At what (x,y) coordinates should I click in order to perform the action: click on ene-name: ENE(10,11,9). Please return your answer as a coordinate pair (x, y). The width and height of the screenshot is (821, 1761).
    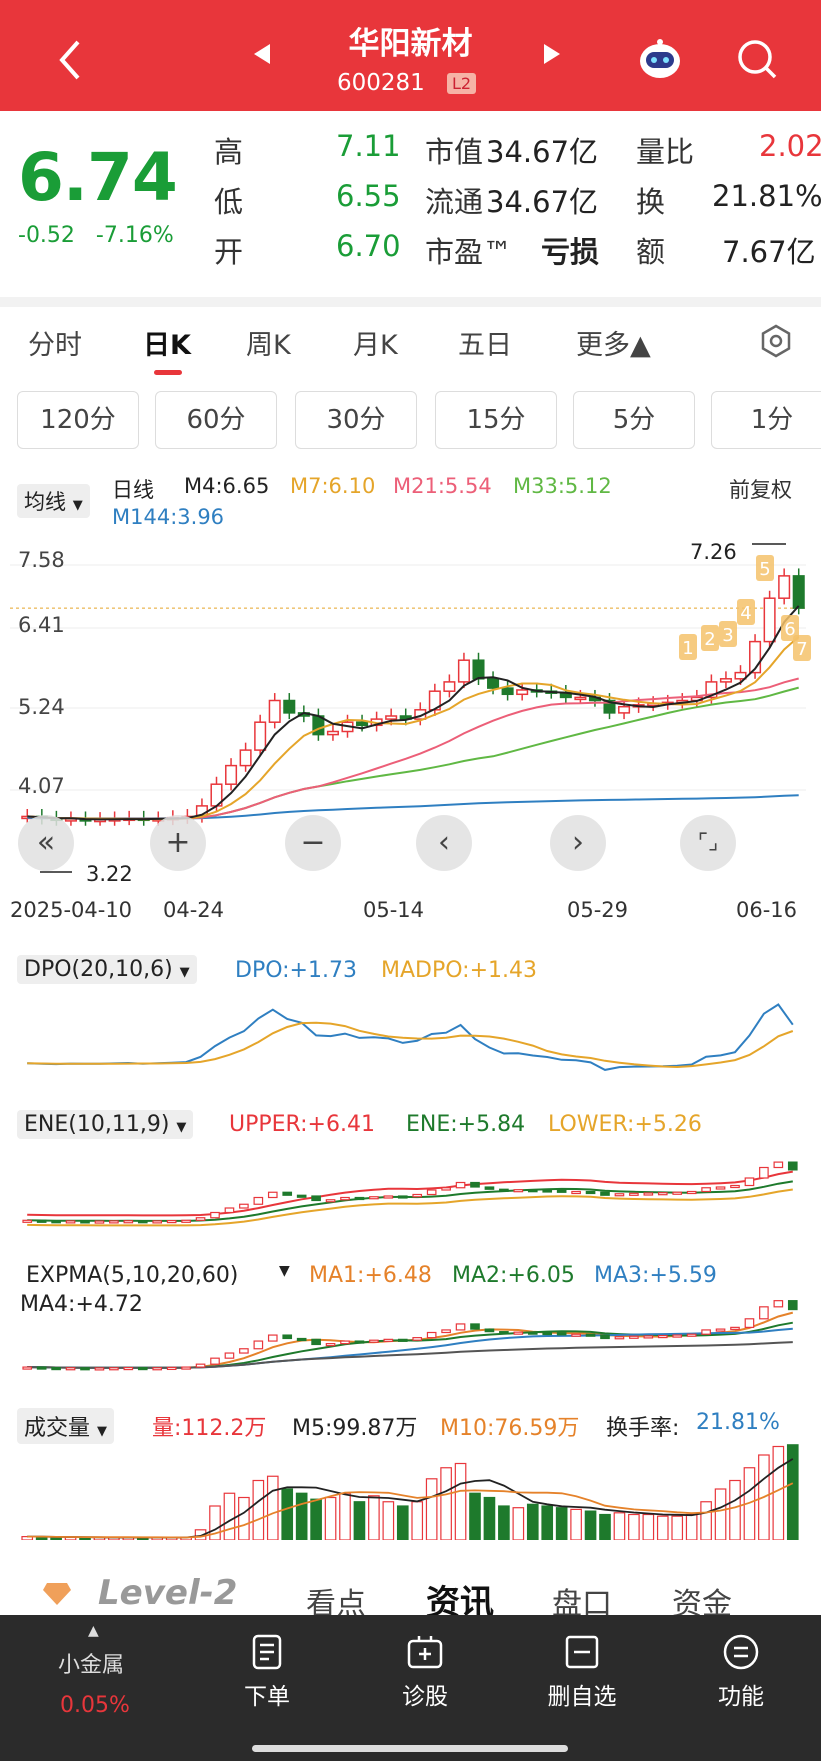
    Looking at the image, I should click on (97, 1124).